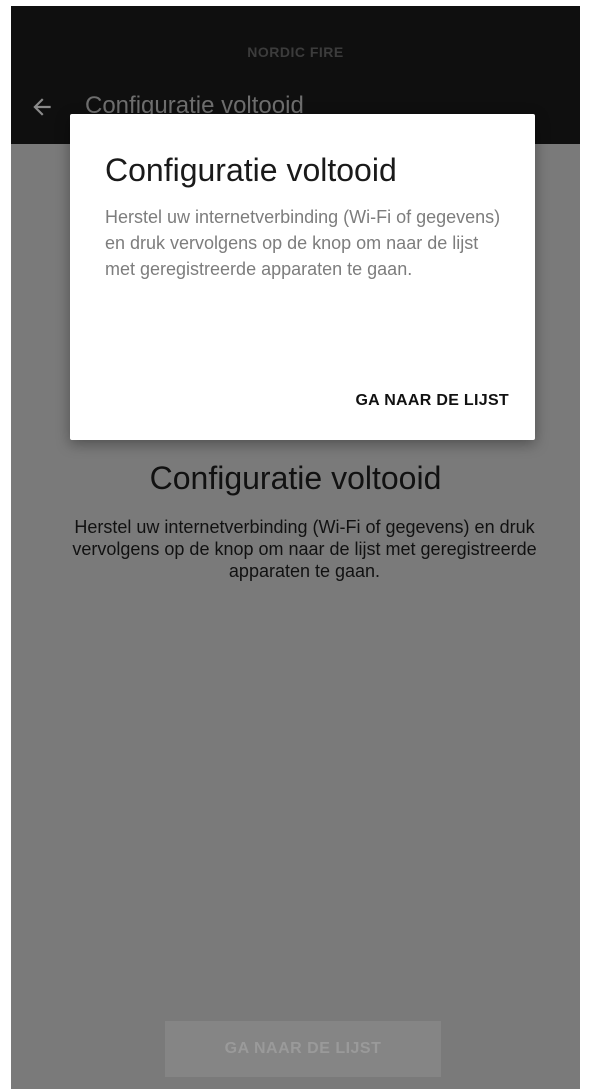  Describe the element at coordinates (295, 52) in the screenshot. I see `brand-label: NORDIC FIRE` at that location.